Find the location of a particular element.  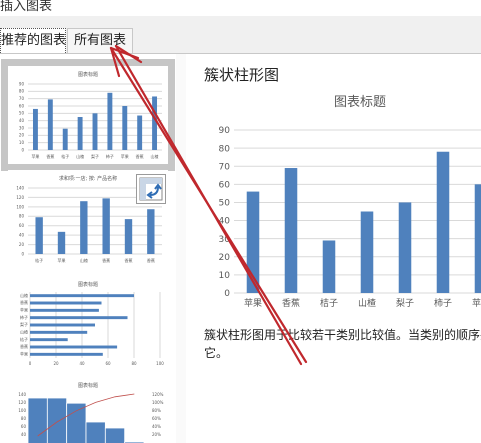

tab-all-charts: 所有图表 is located at coordinates (100, 40).